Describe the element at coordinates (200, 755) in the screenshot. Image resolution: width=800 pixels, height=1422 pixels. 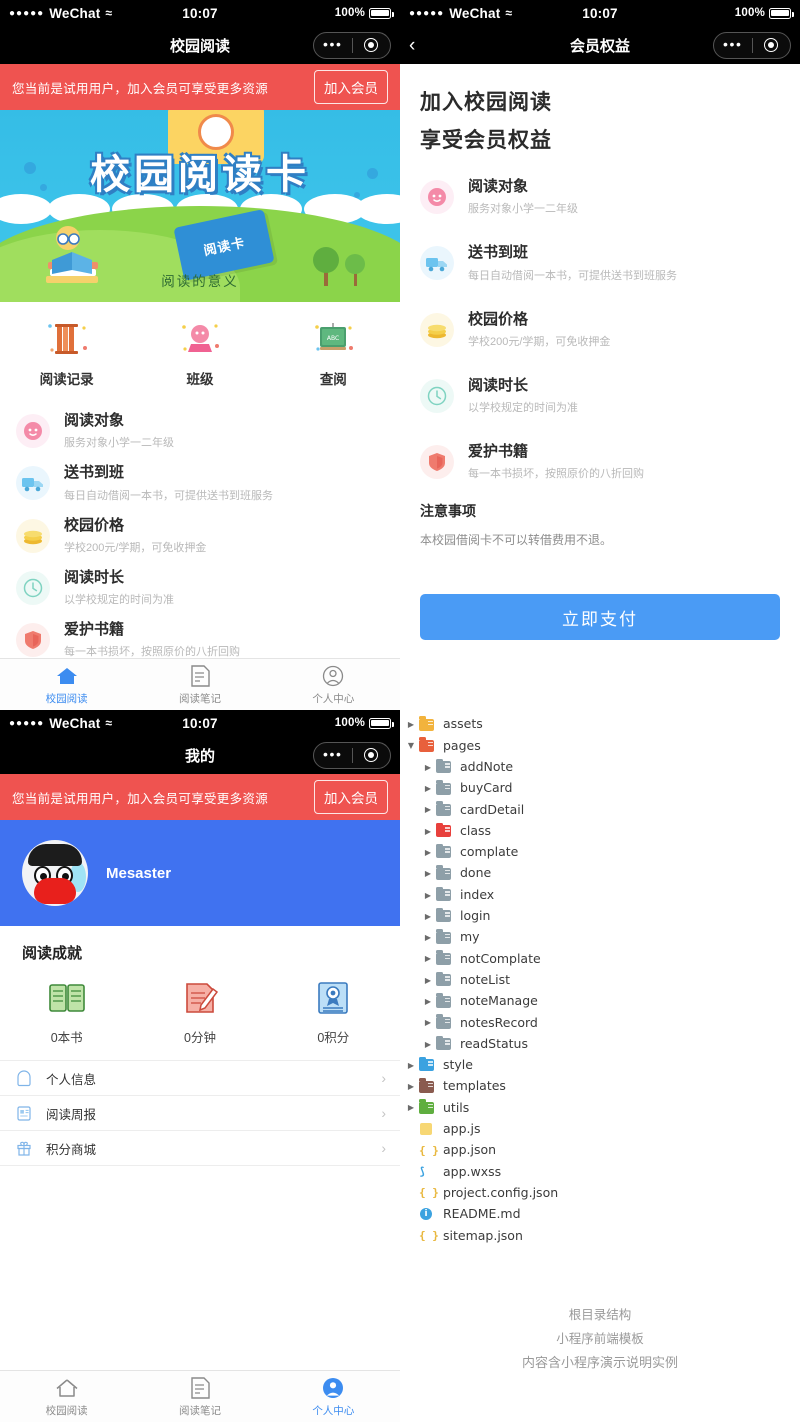
I see `nav-bar-mine: 我的 •••` at that location.